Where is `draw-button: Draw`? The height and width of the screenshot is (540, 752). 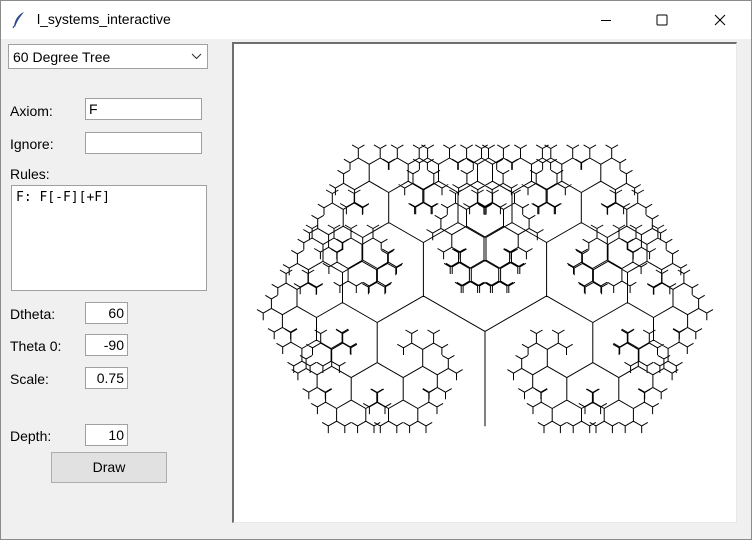 draw-button: Draw is located at coordinates (109, 467).